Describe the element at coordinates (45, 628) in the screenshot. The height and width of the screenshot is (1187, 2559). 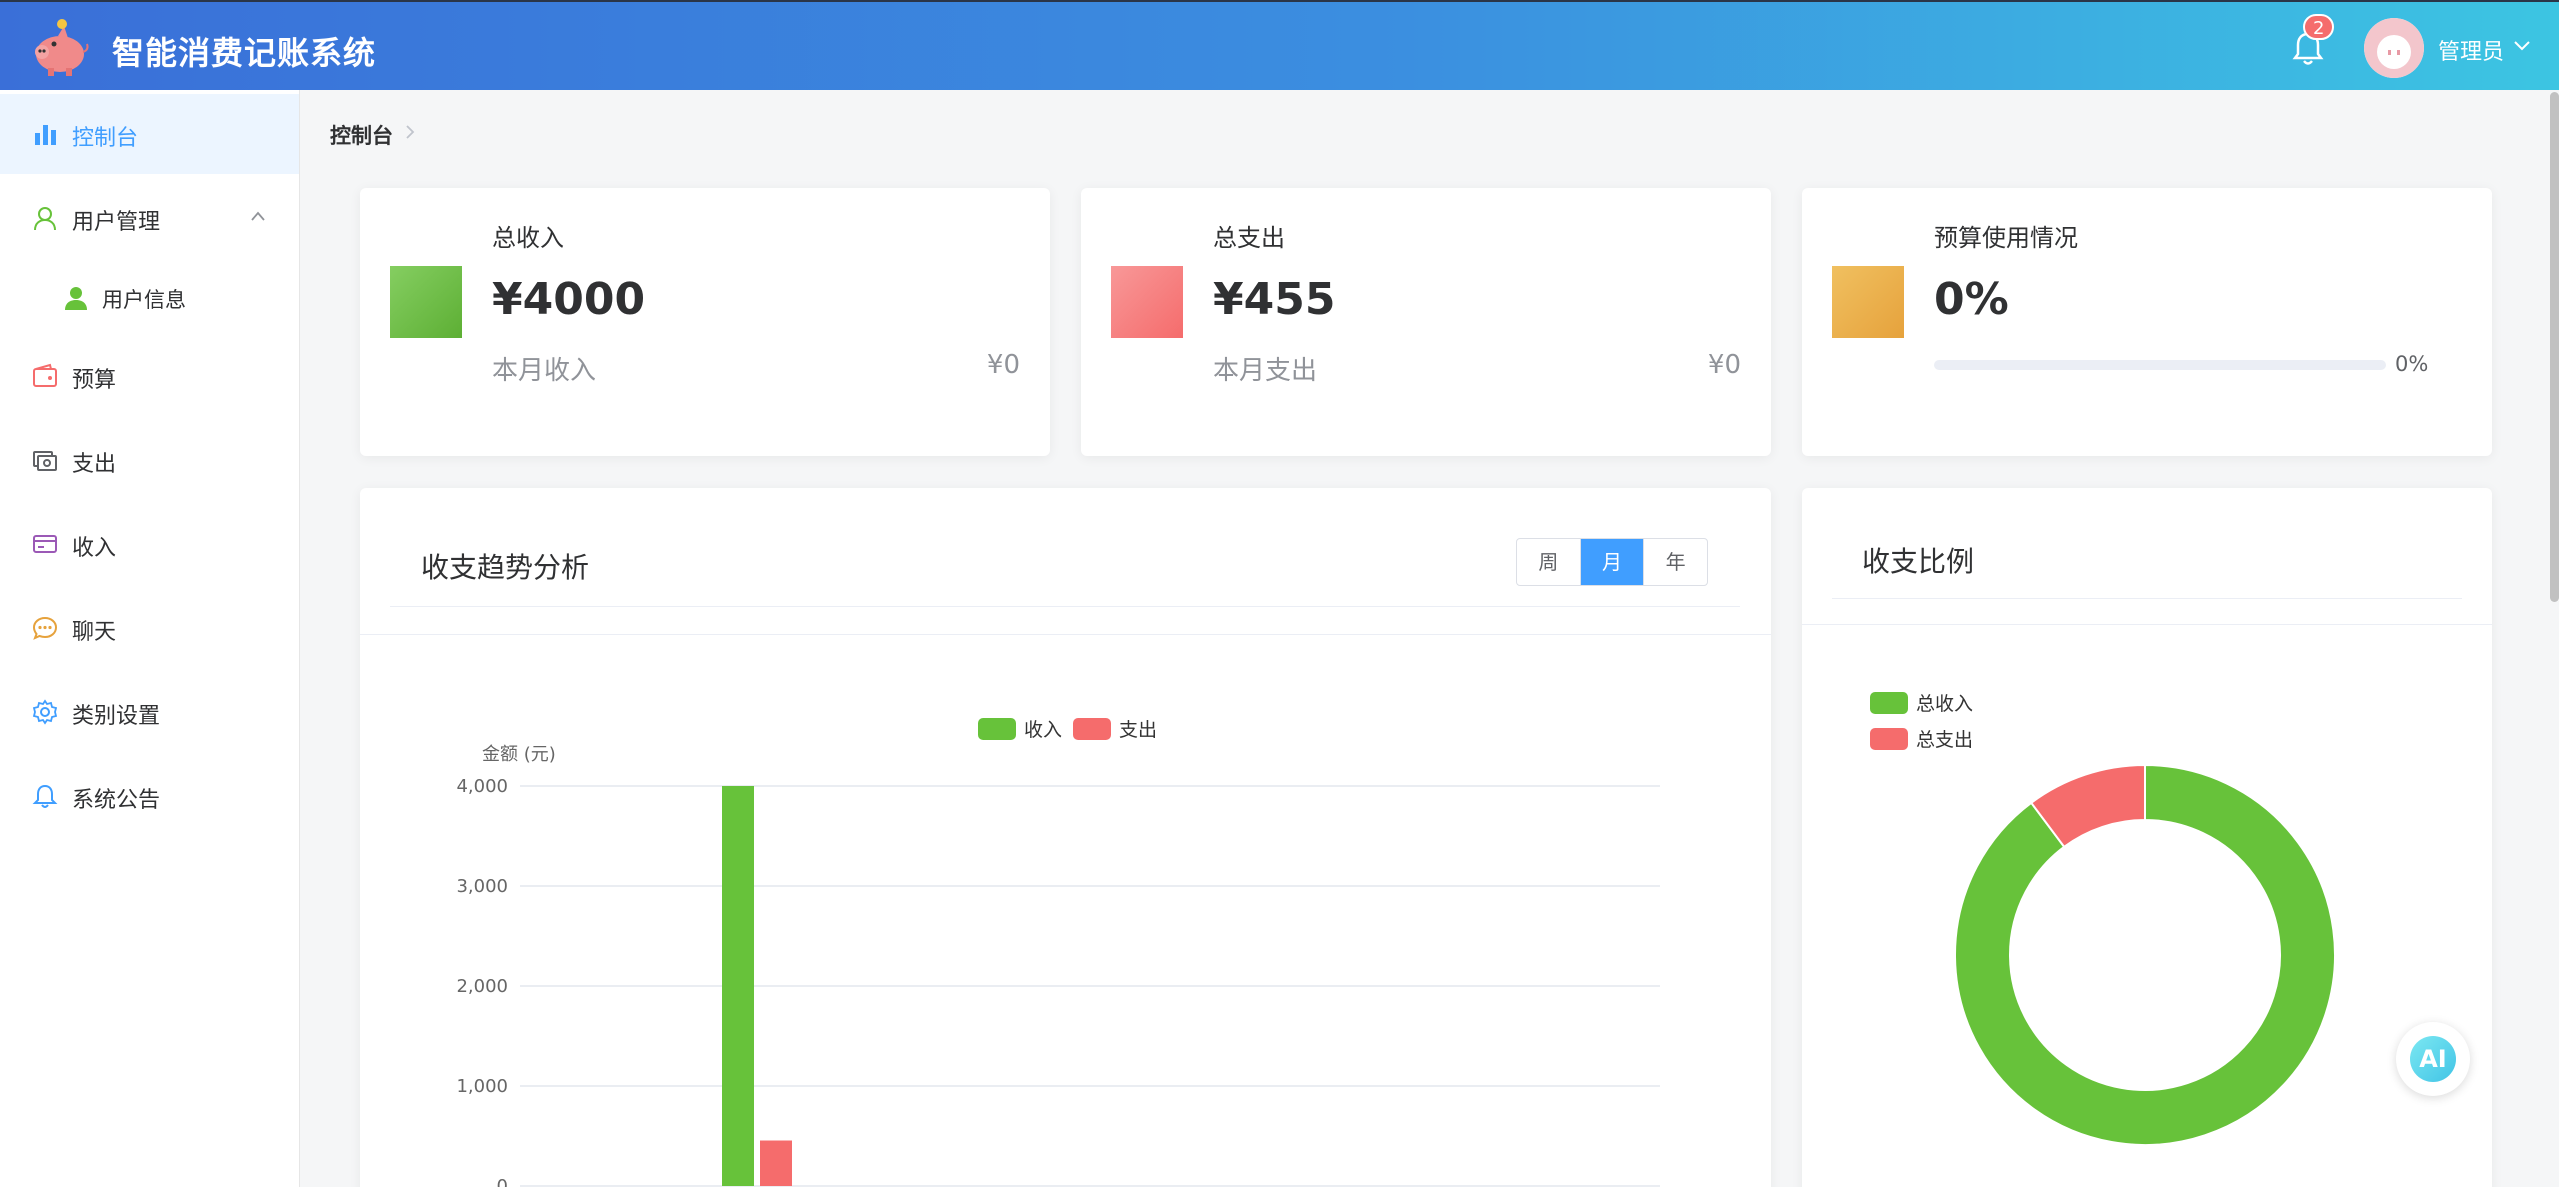
I see `chat-icon` at that location.